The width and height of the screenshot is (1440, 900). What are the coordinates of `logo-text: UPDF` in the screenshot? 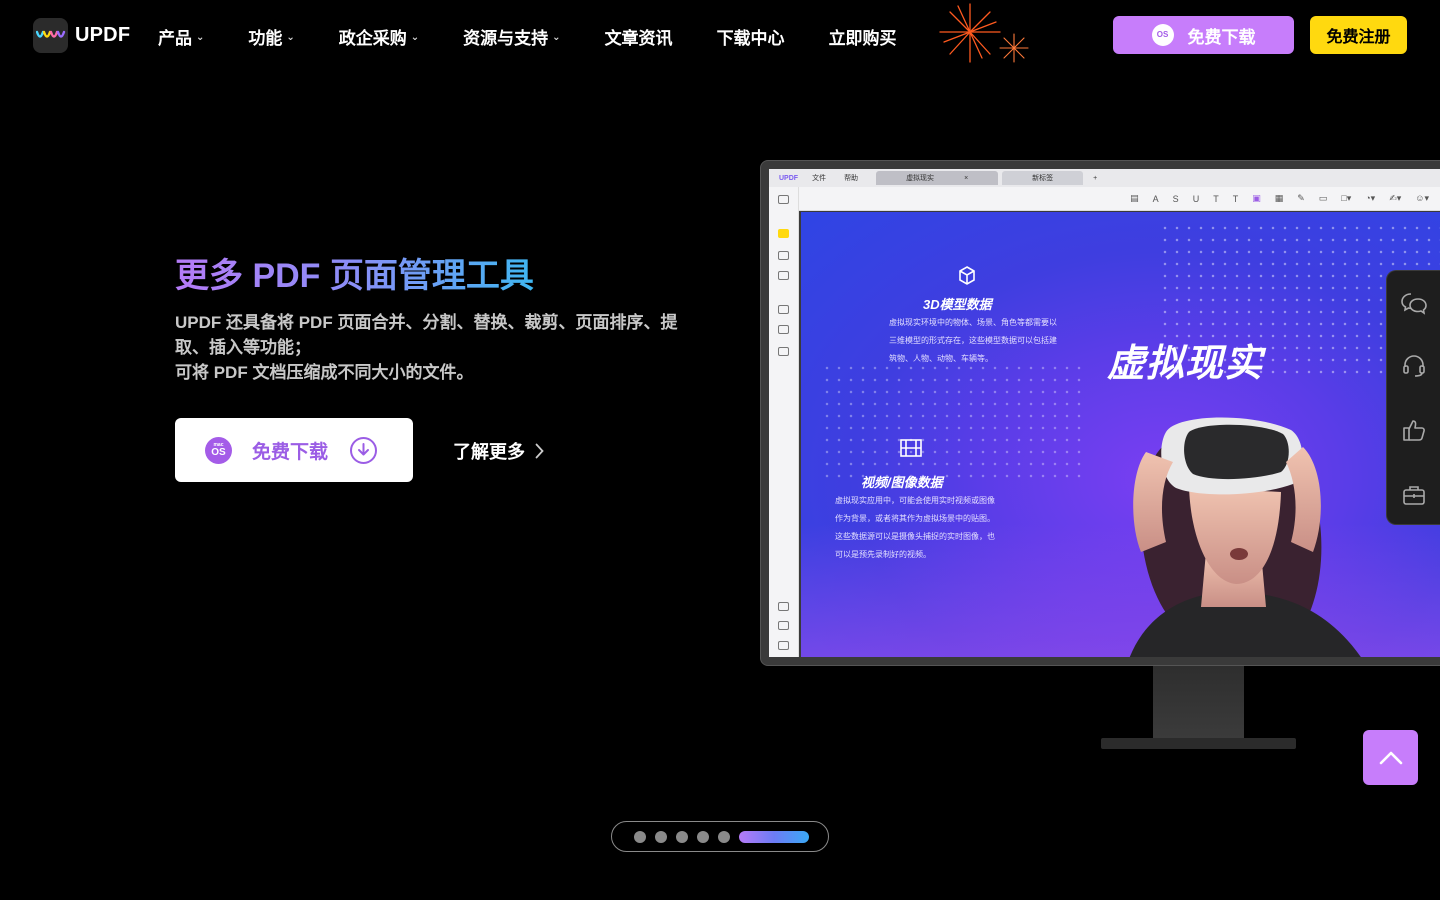 It's located at (103, 35).